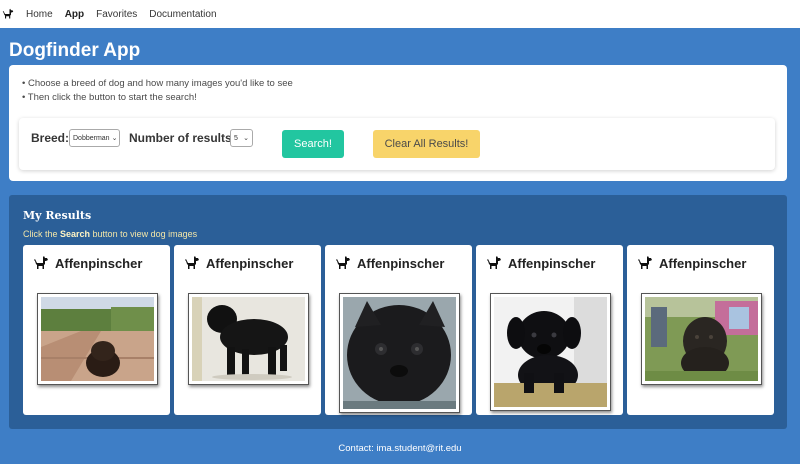  Describe the element at coordinates (42, 234) in the screenshot. I see `hint-text: Click the` at that location.